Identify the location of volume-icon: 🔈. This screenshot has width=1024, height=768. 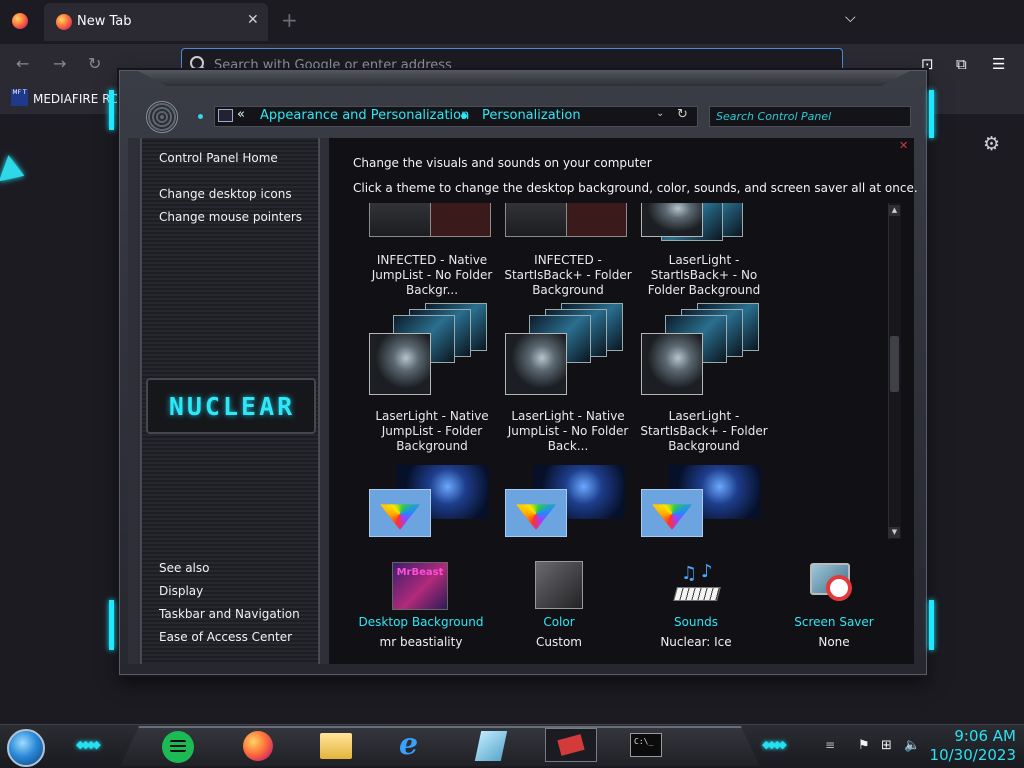
(912, 745).